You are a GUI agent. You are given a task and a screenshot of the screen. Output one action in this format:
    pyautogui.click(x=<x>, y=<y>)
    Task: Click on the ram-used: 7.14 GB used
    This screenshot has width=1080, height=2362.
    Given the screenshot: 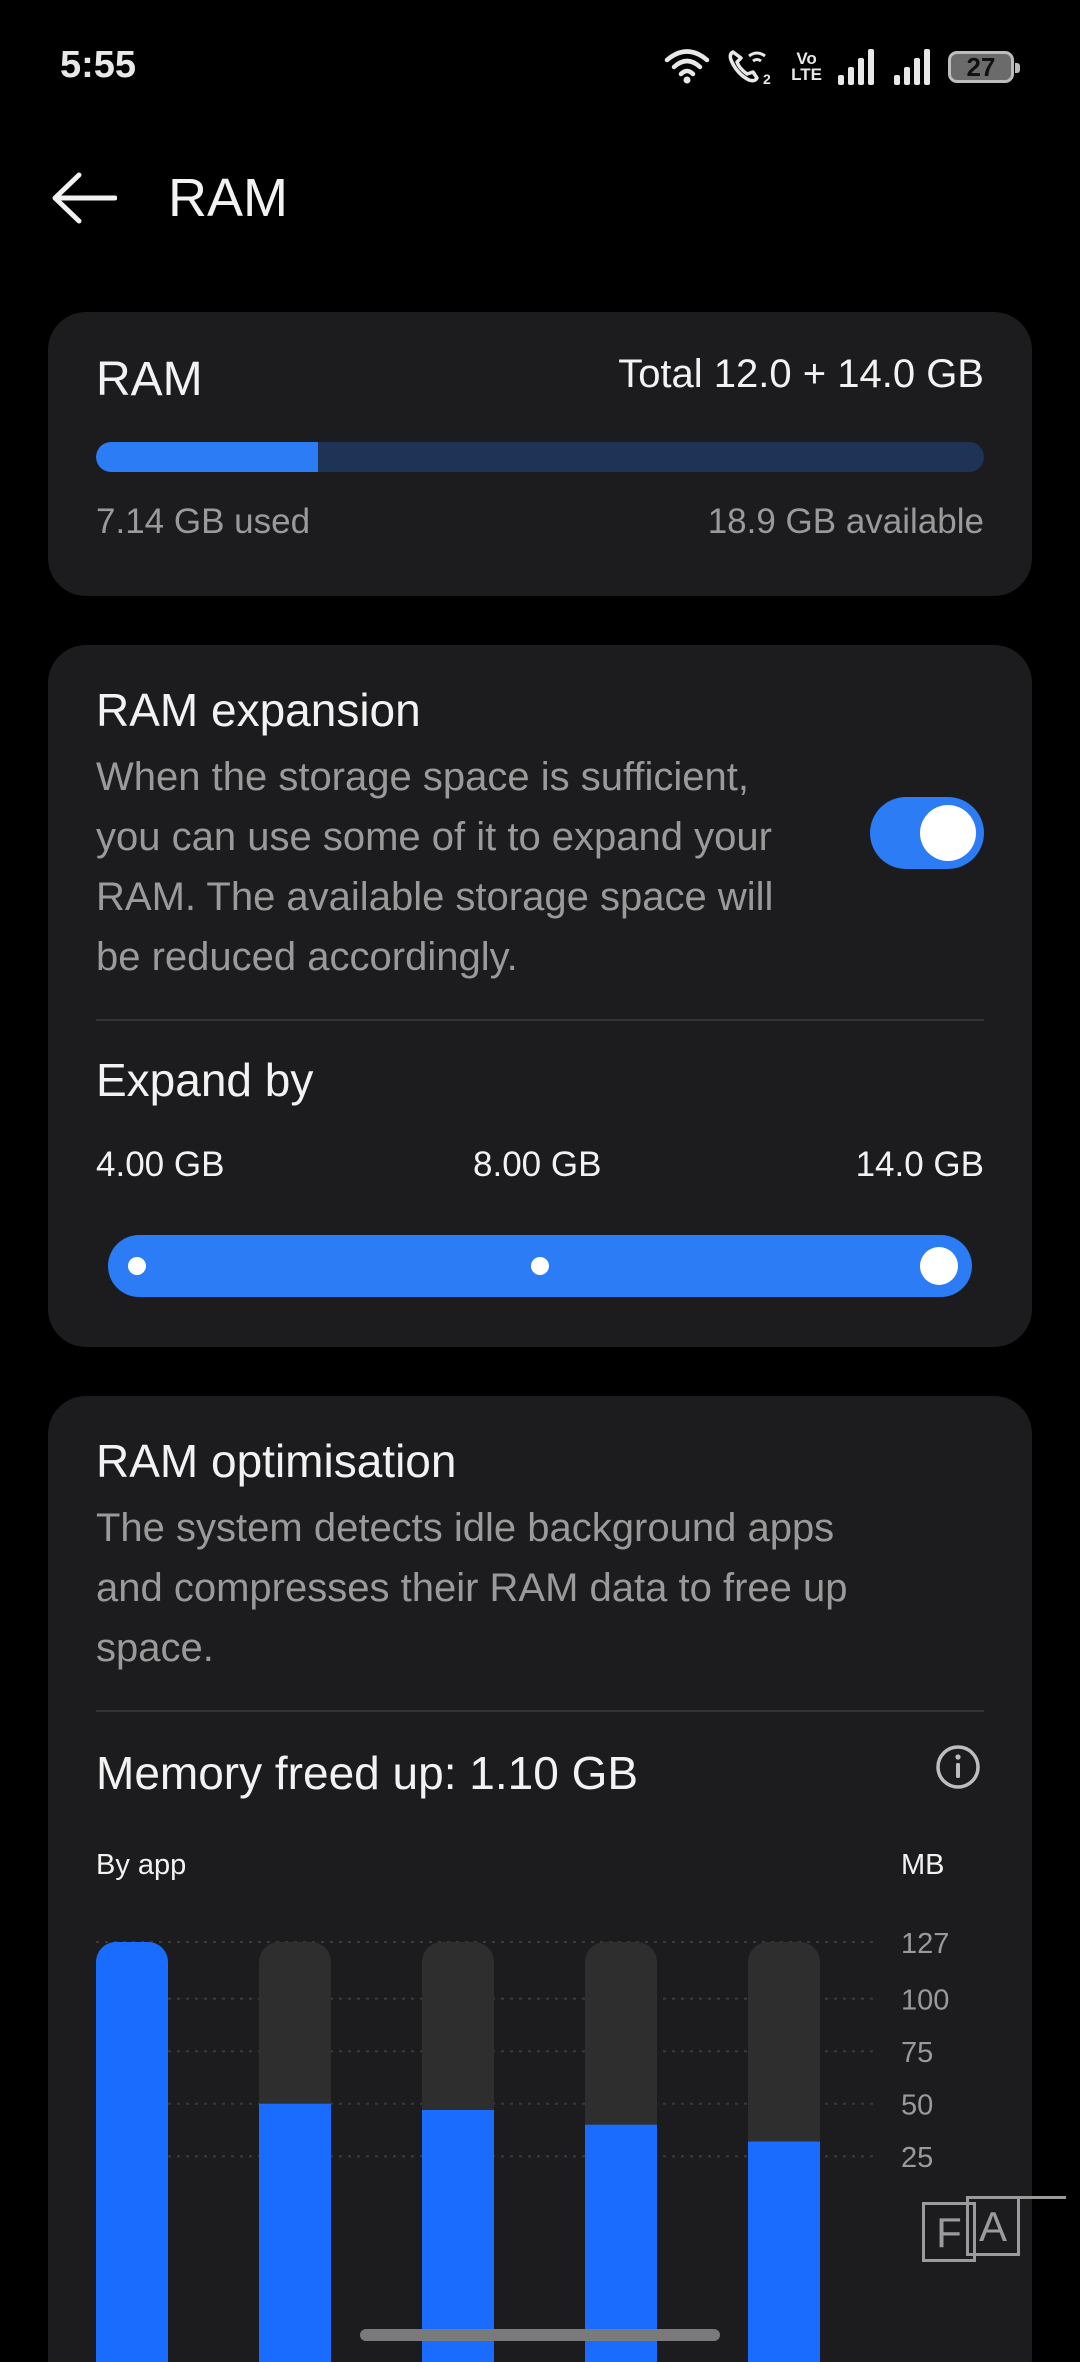 What is the action you would take?
    pyautogui.click(x=203, y=521)
    